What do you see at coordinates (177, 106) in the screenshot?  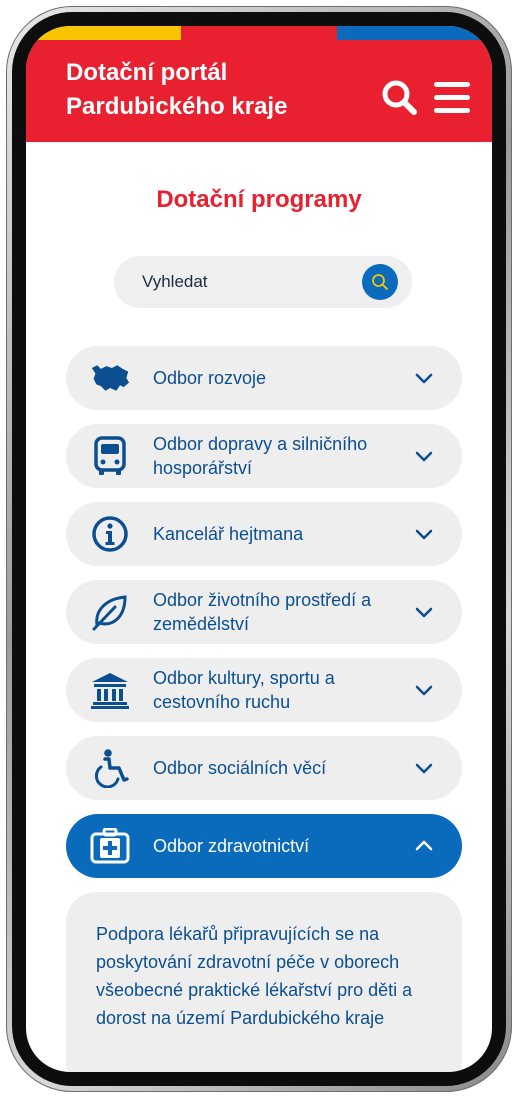 I see `portal-title-line2: Pardubického kraje` at bounding box center [177, 106].